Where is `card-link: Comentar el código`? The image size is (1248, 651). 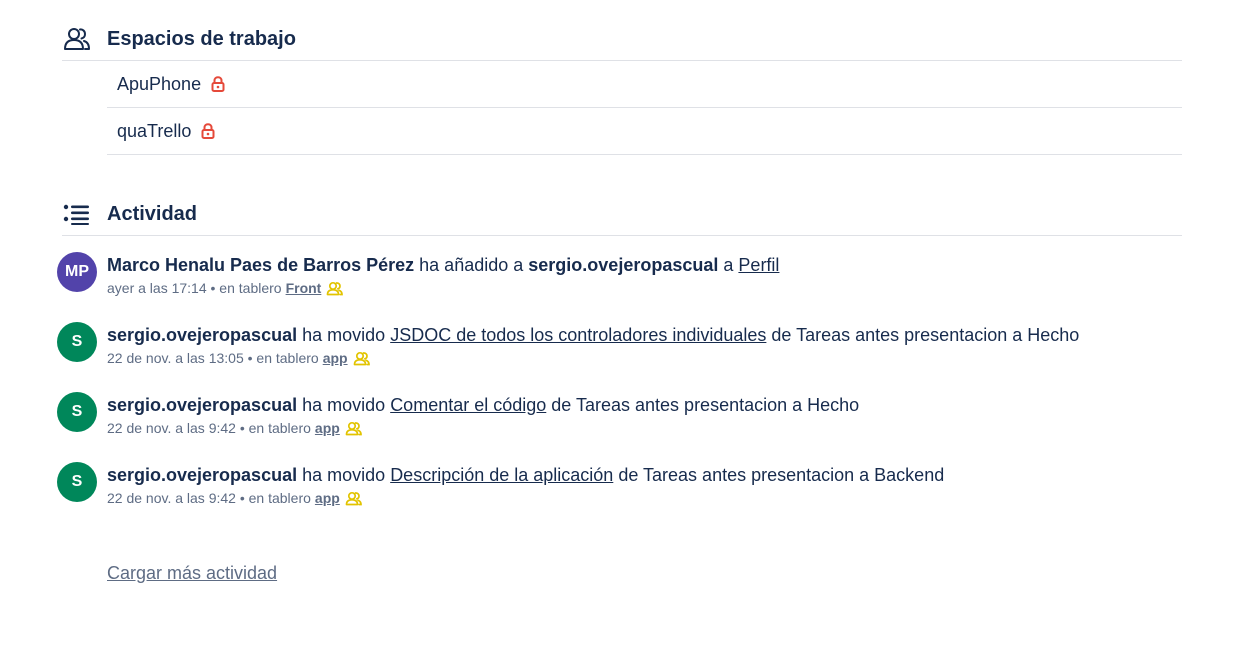 card-link: Comentar el código is located at coordinates (468, 405).